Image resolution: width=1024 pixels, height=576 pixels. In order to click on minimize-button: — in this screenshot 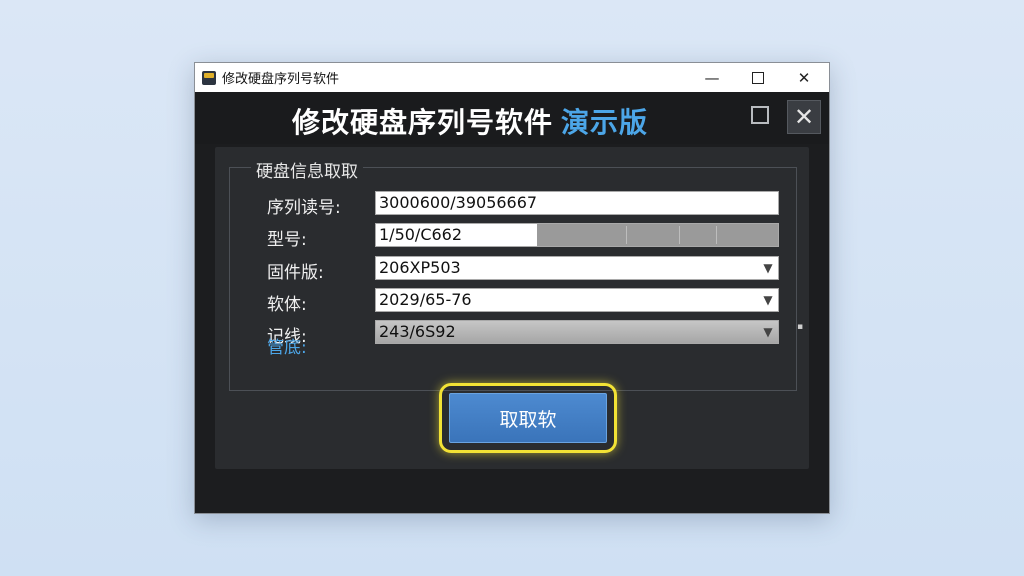, I will do `click(712, 77)`.